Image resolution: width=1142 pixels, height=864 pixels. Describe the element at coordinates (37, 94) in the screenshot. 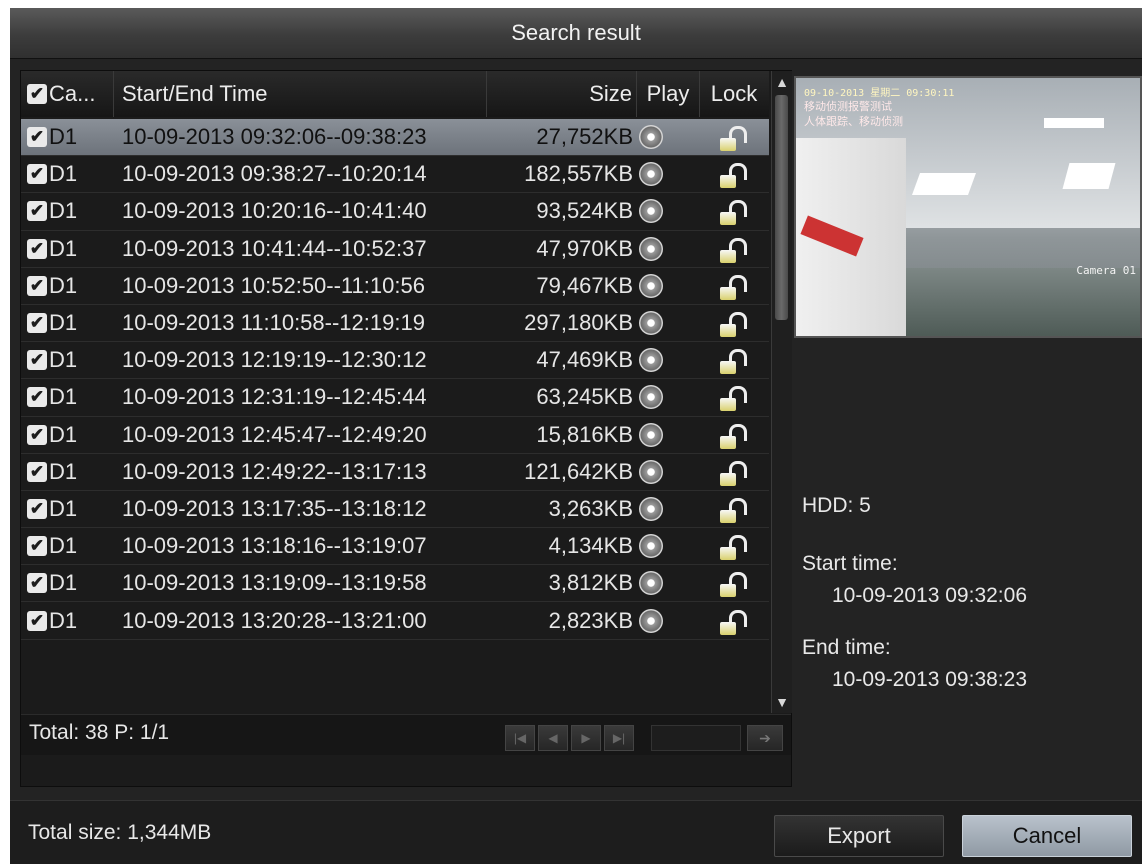

I see `select-all-checkbox: ✔` at that location.